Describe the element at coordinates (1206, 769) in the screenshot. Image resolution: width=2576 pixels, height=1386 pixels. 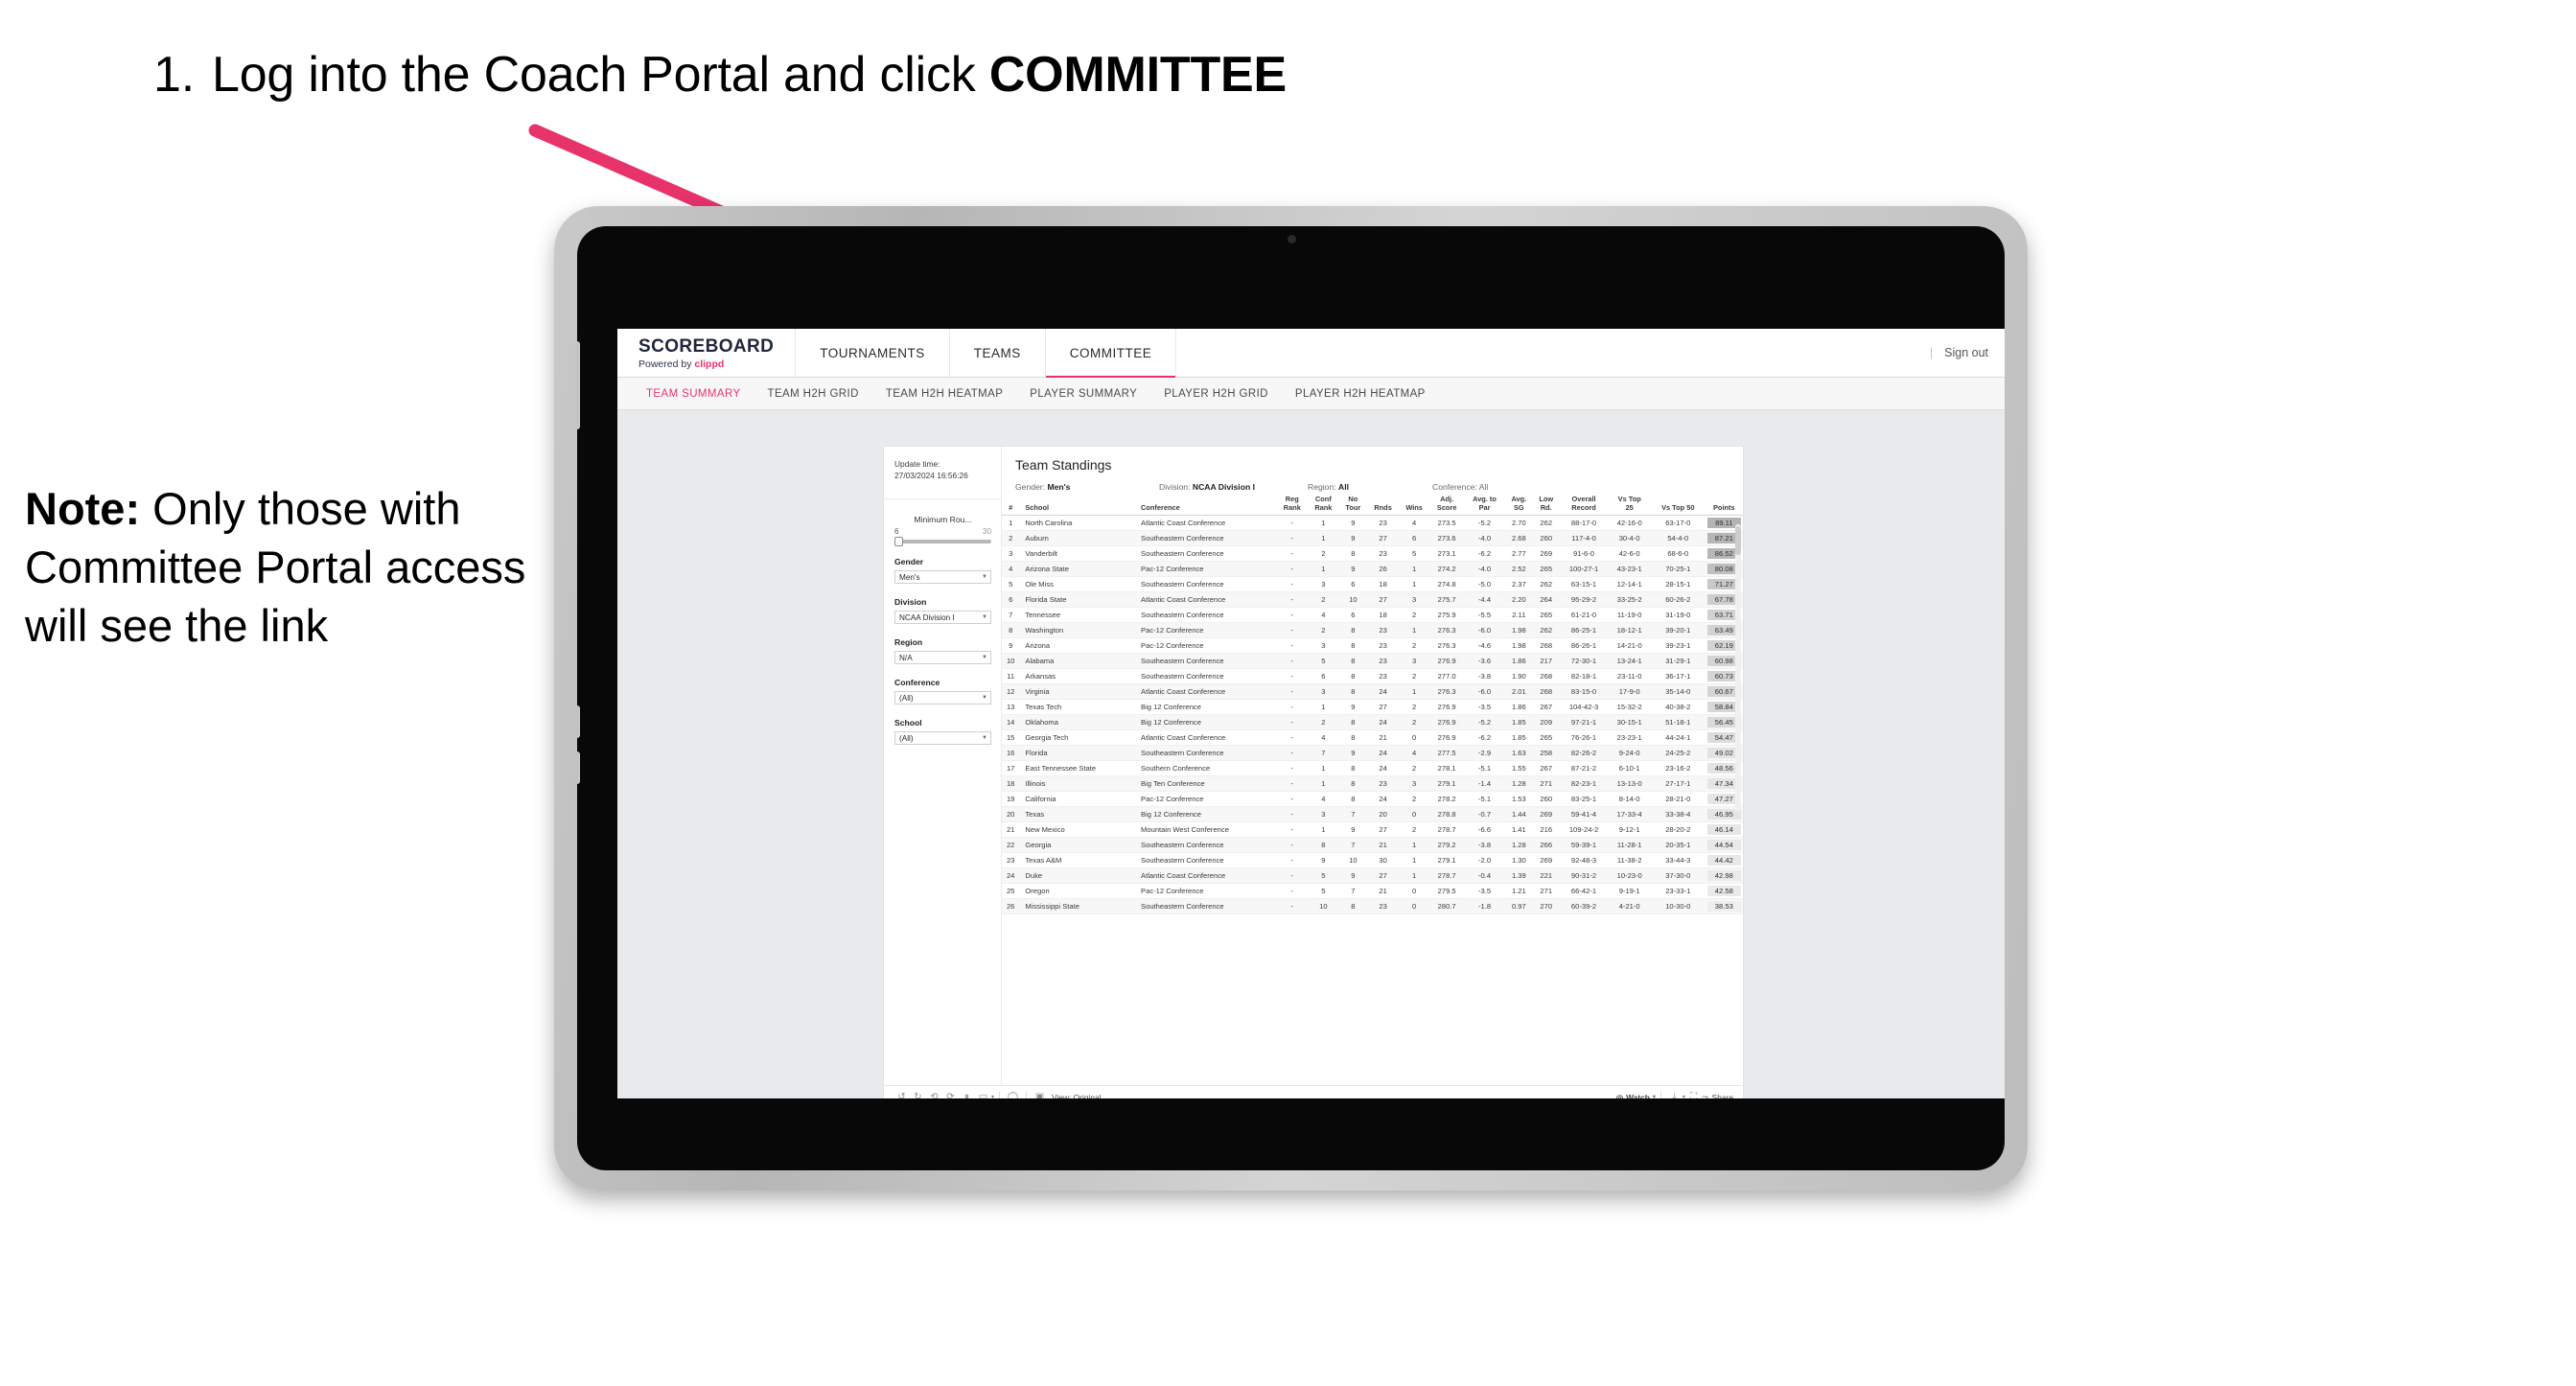
I see `table-cell: Southern Conference` at that location.